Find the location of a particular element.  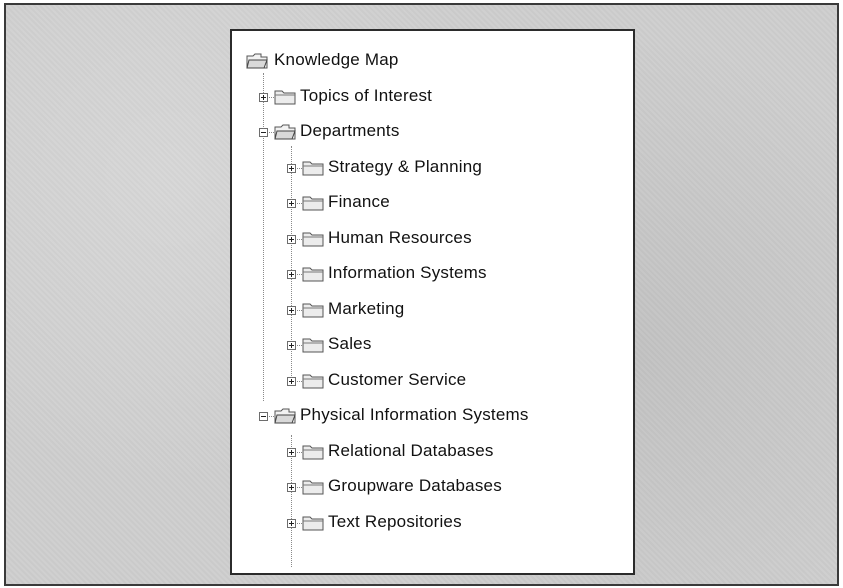

expand-toggle-customer-service is located at coordinates (291, 381).